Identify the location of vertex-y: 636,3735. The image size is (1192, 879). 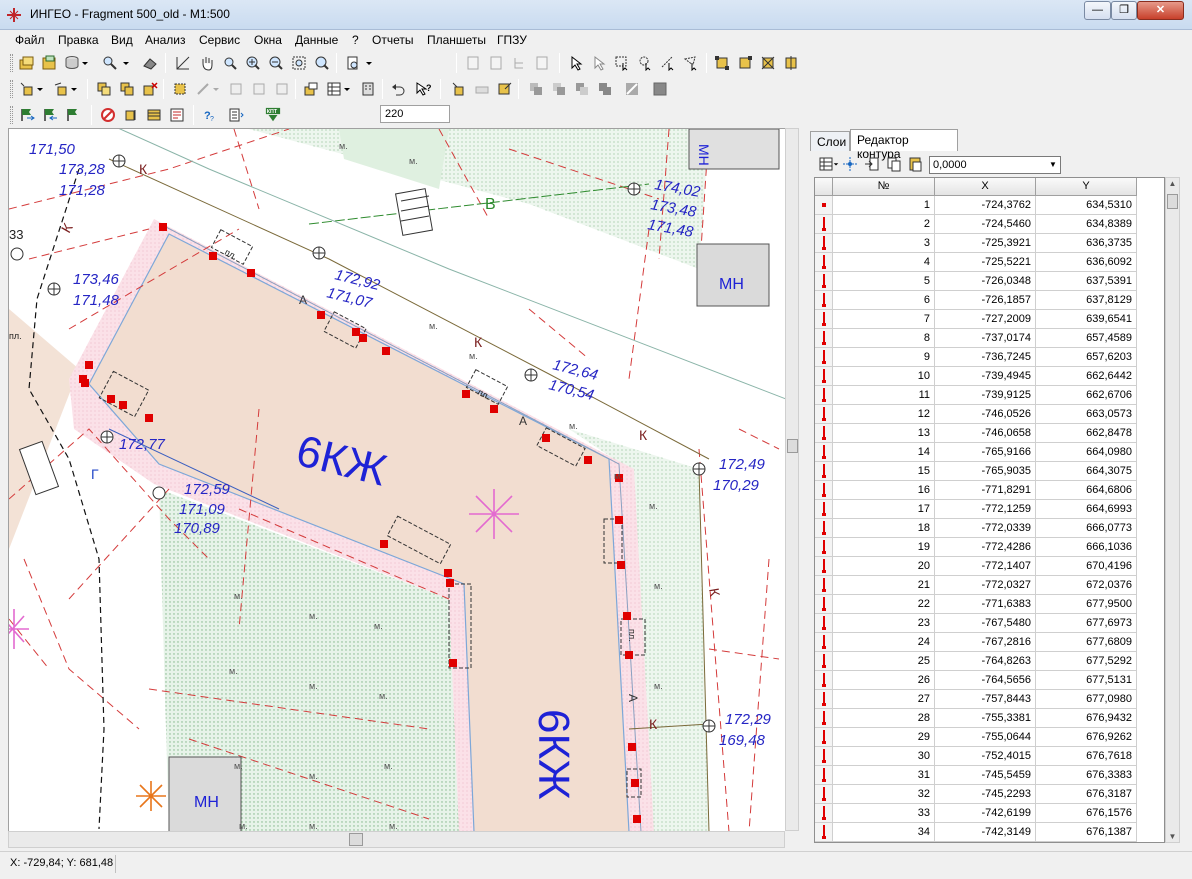
(1086, 243).